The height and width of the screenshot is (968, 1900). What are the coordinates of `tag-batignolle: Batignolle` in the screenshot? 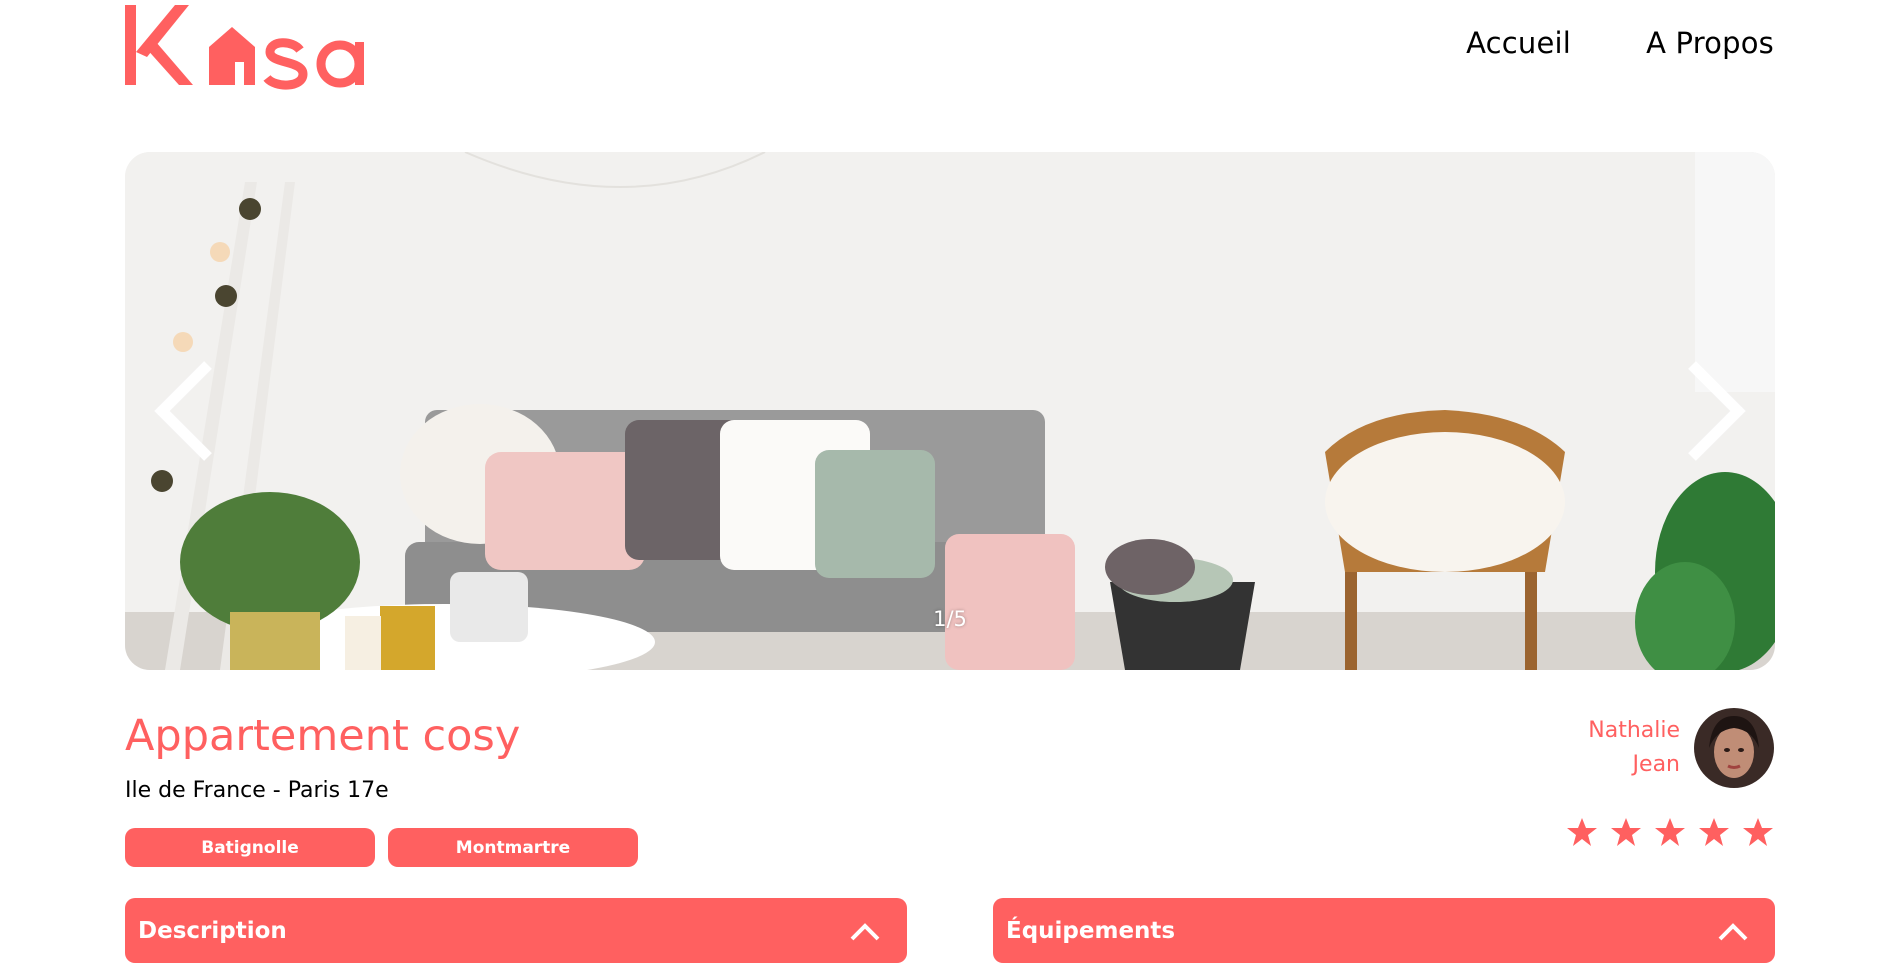 It's located at (250, 847).